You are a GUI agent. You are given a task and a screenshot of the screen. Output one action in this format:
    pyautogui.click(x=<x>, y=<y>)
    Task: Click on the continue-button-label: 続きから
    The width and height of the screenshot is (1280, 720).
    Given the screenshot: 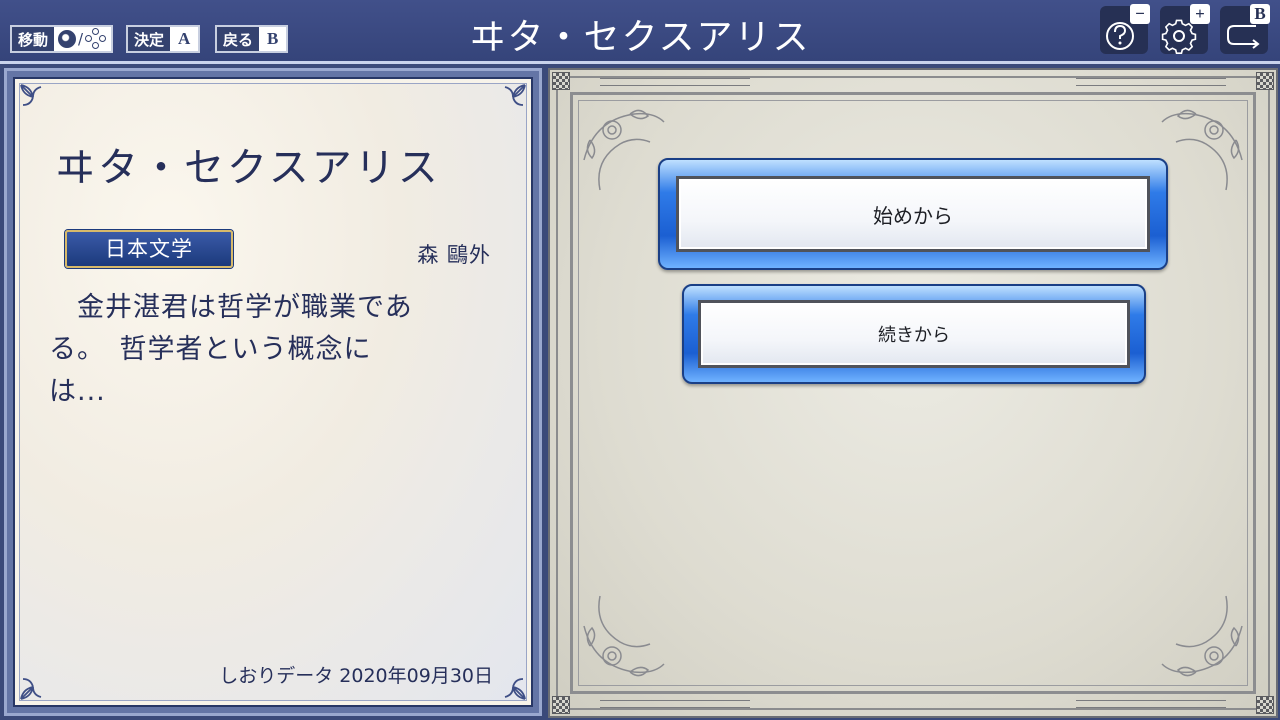 What is the action you would take?
    pyautogui.click(x=914, y=334)
    